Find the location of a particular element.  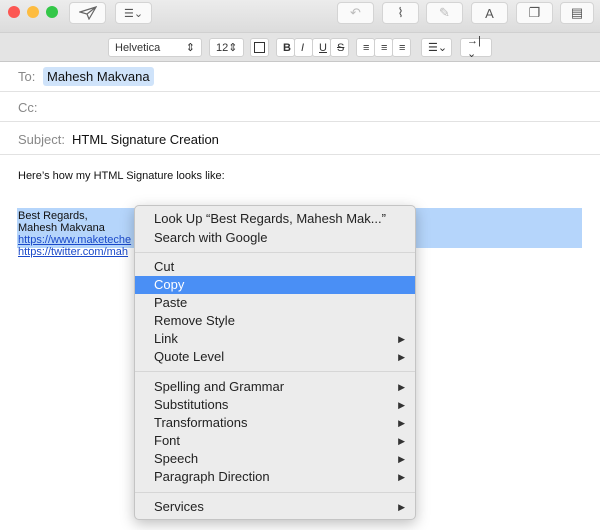

italic-button: I is located at coordinates (303, 47).